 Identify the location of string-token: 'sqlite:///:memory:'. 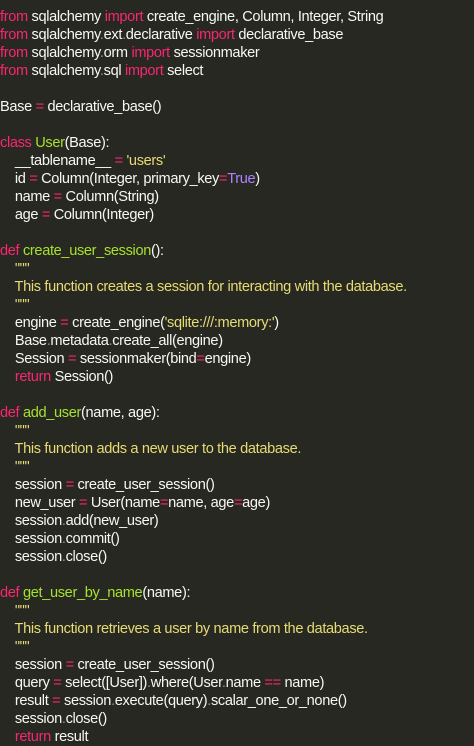
(219, 323).